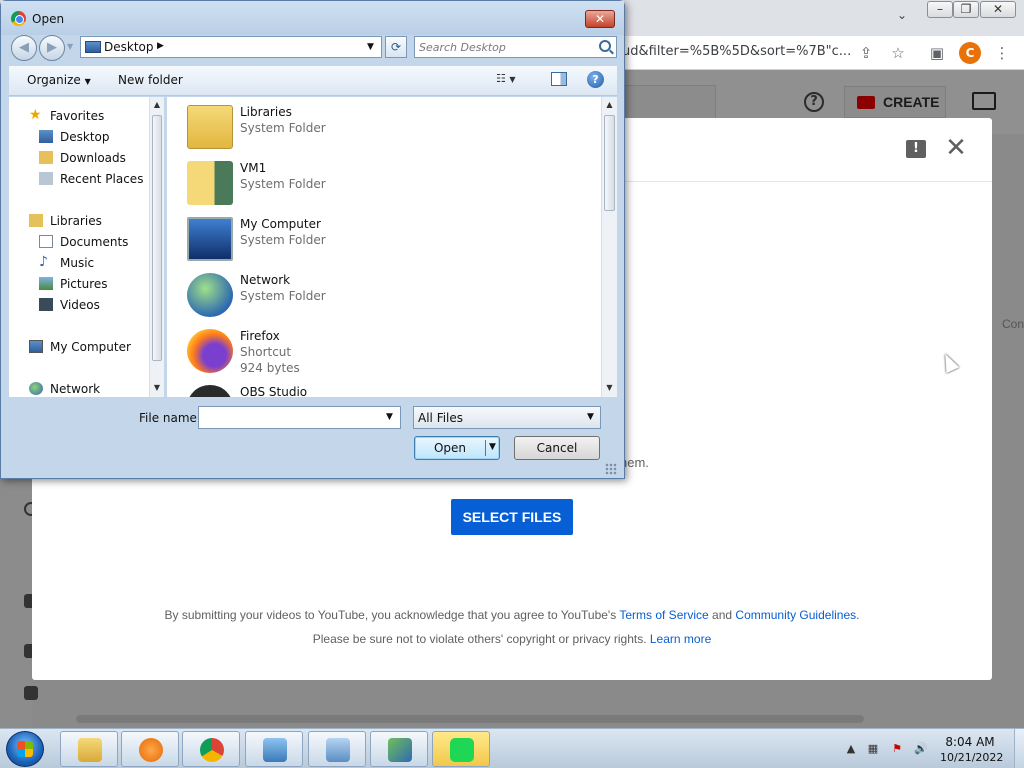 This screenshot has width=1024, height=768. I want to click on taskbar-media-player, so click(150, 749).